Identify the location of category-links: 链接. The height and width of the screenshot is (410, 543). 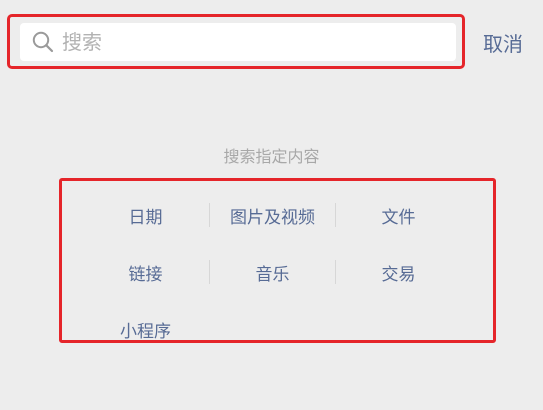
(145, 272).